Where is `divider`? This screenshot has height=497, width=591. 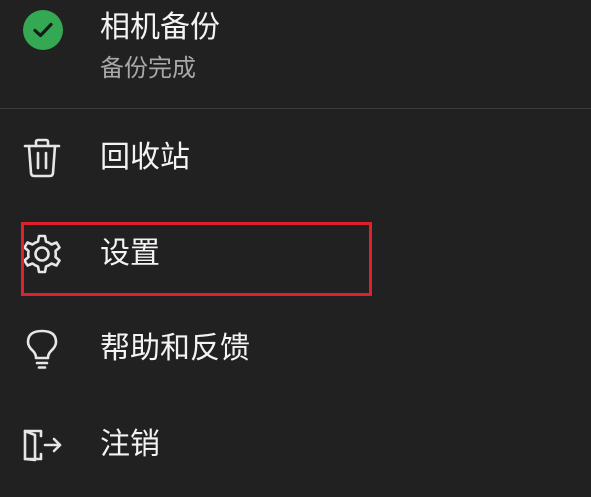
divider is located at coordinates (295, 108).